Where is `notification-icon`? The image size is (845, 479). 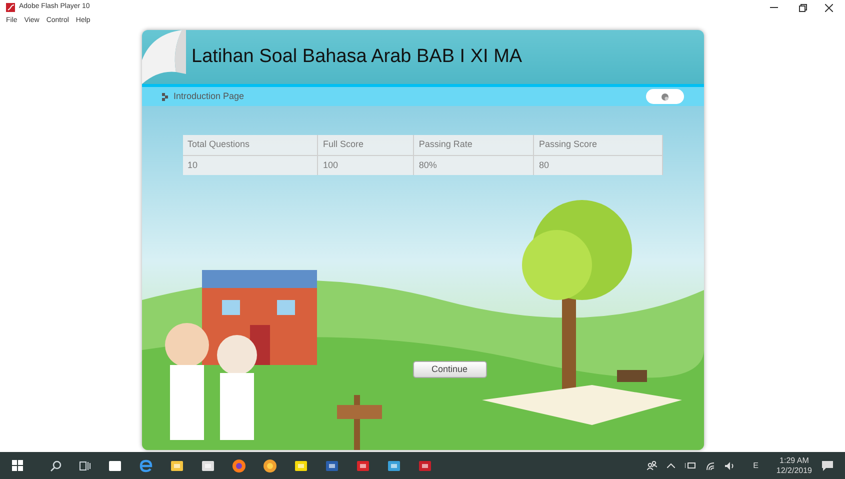
notification-icon is located at coordinates (827, 465).